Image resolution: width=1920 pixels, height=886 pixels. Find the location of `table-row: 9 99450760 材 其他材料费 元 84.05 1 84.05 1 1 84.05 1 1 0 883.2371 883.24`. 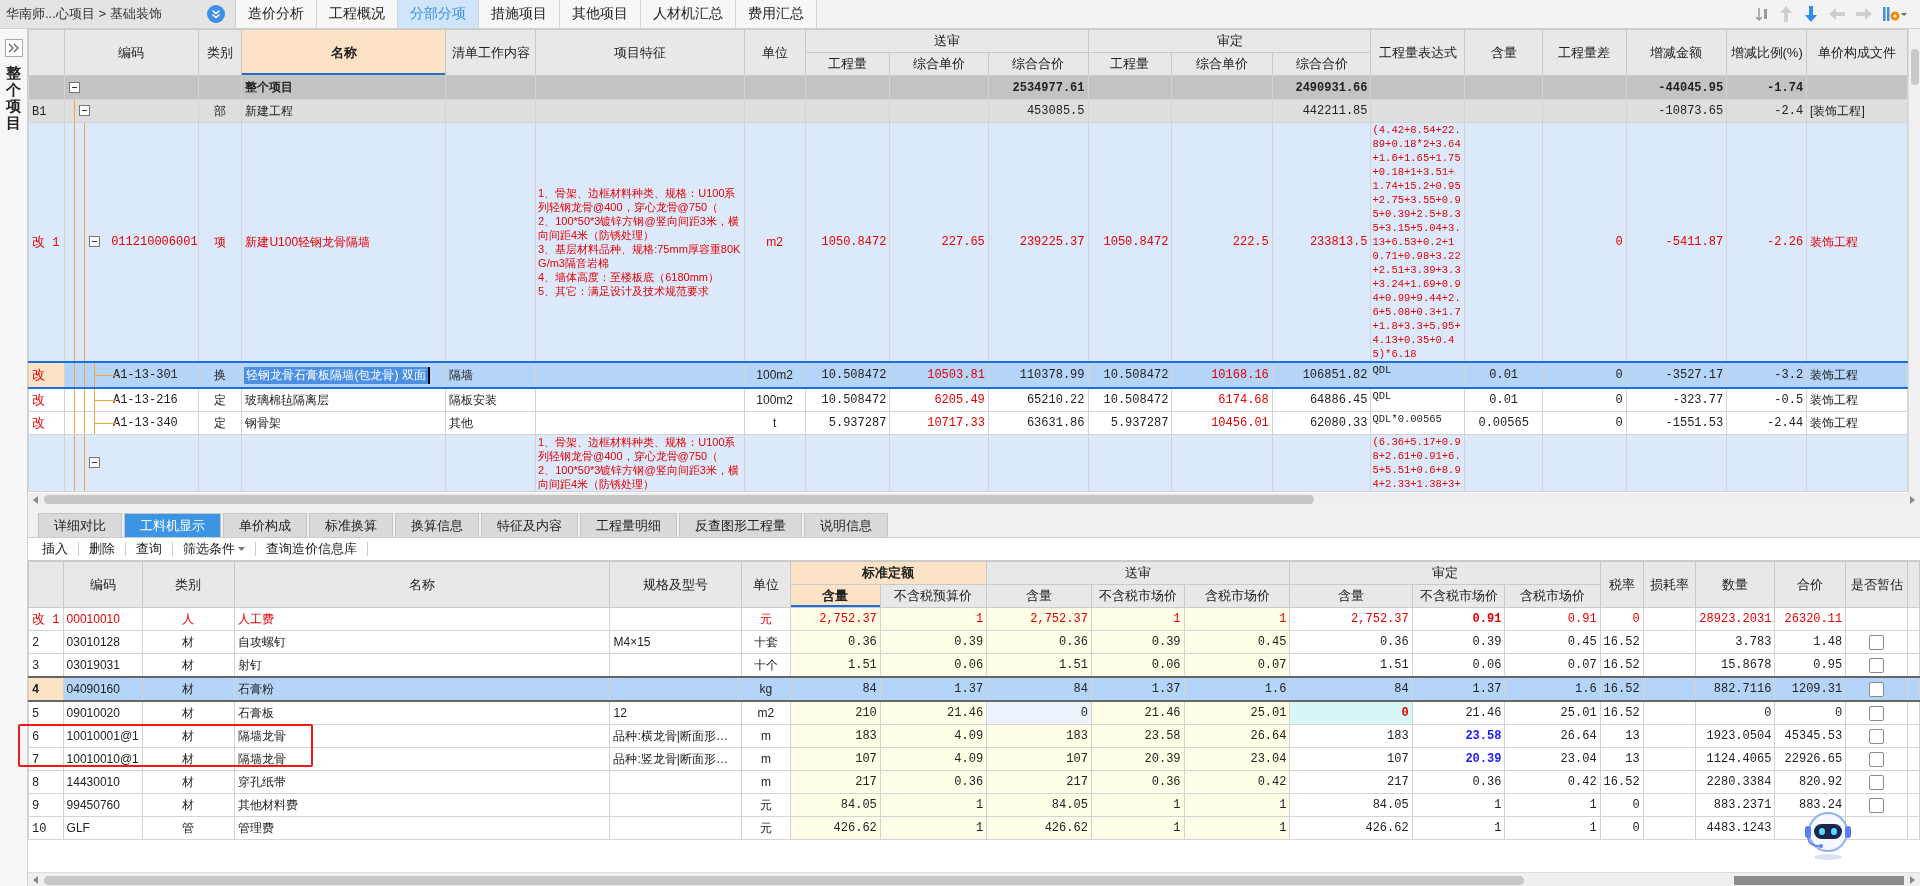

table-row: 9 99450760 材 其他材料费 元 84.05 1 84.05 1 1 84.05 1 1 0 883.2371 883.24 is located at coordinates (974, 805).